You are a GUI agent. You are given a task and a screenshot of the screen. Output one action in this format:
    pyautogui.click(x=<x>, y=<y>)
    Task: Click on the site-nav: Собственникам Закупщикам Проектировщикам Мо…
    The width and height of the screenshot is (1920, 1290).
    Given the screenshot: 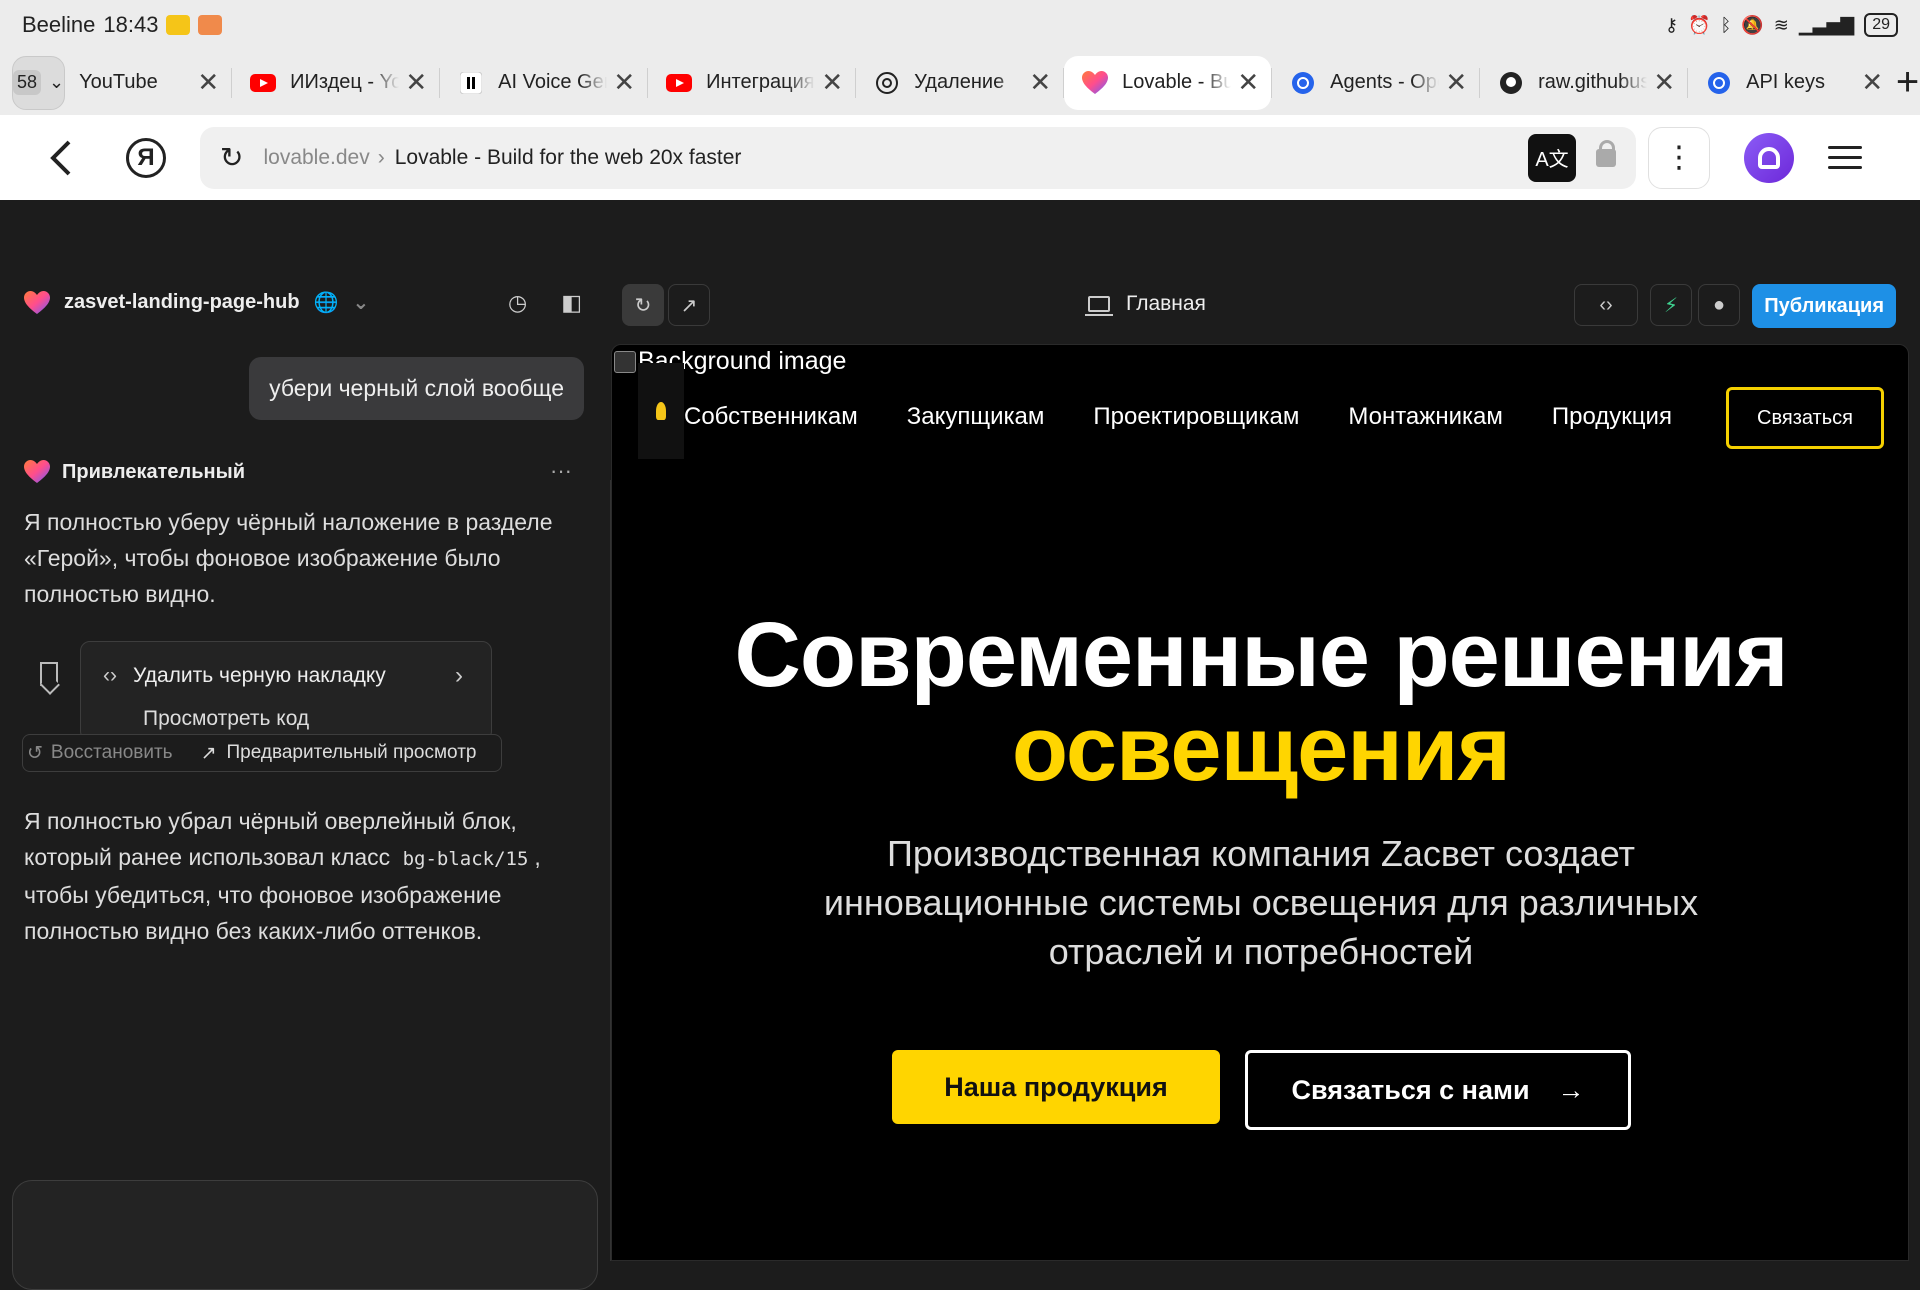 What is the action you would take?
    pyautogui.click(x=1178, y=417)
    